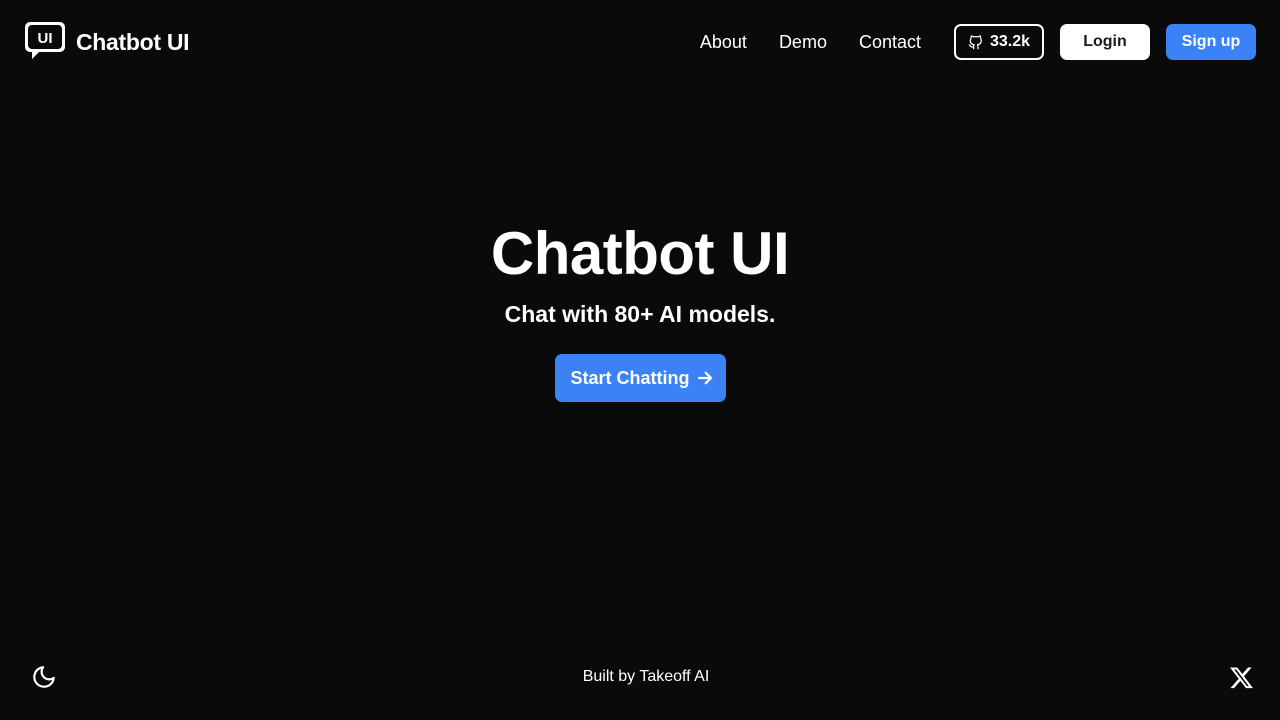  Describe the element at coordinates (1211, 42) in the screenshot. I see `signup-button: Sign up` at that location.